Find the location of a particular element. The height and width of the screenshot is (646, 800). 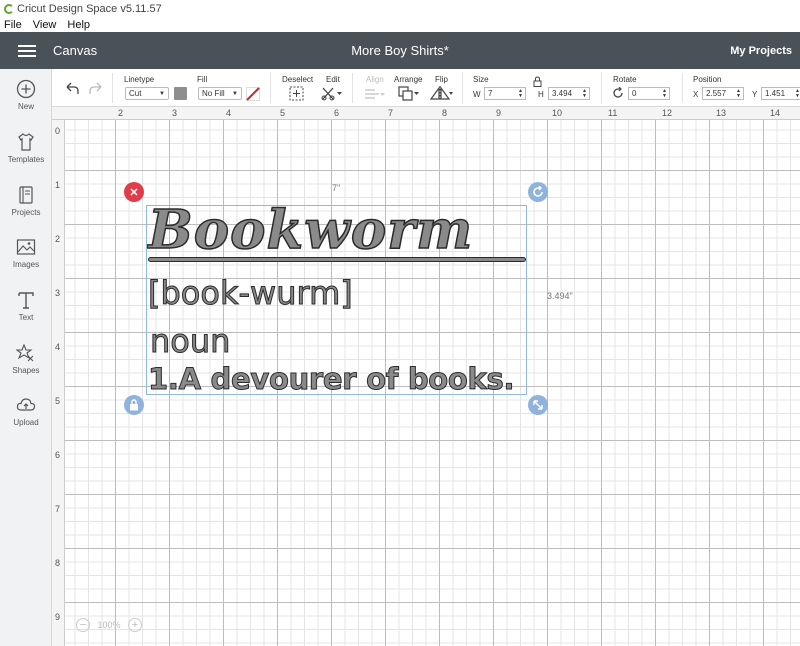

sidebar-item-templates: Templates is located at coordinates (26, 148).